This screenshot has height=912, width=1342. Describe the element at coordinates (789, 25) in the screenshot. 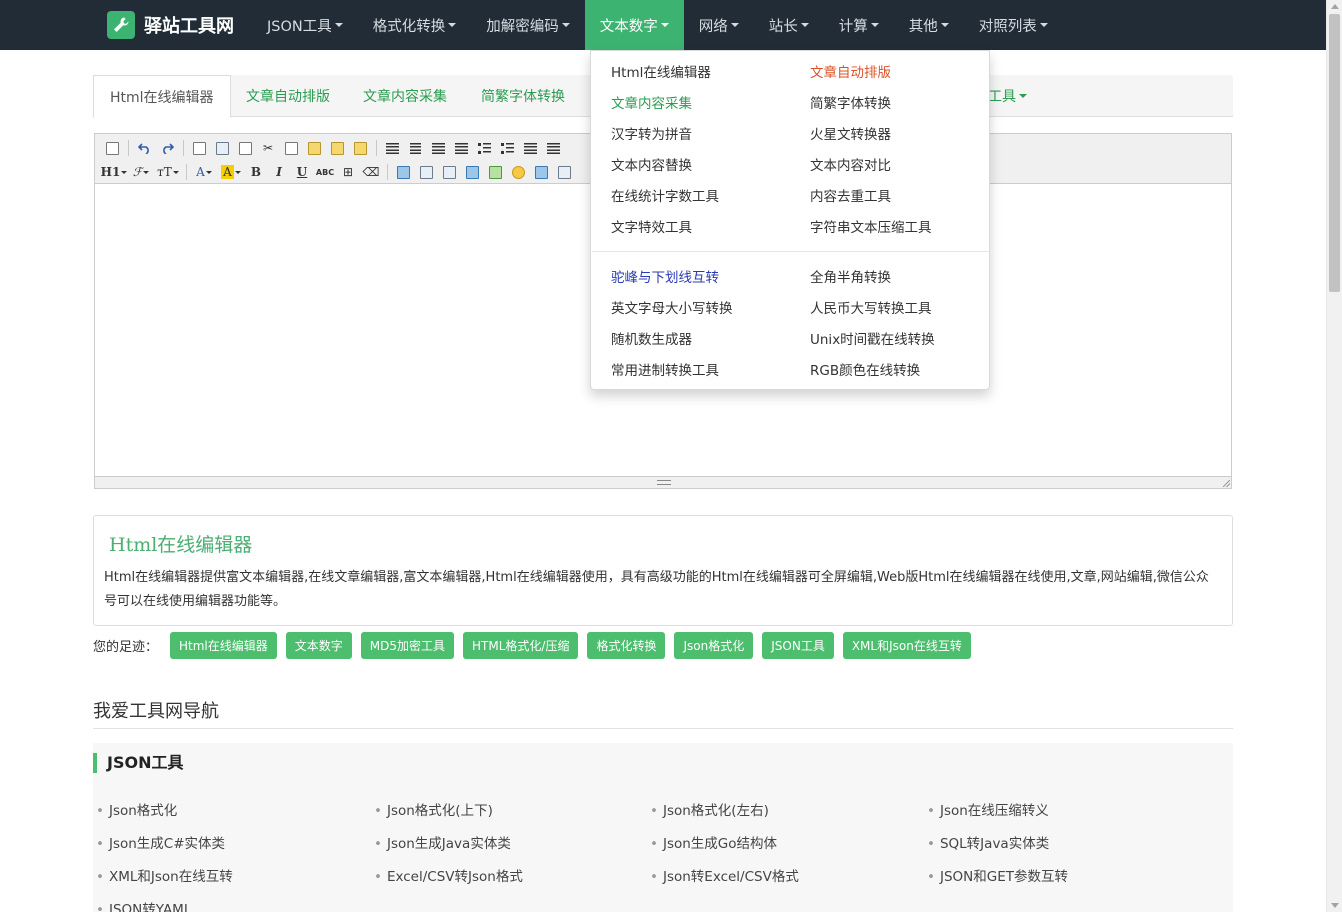

I see `nav-webmaster: 站长` at that location.